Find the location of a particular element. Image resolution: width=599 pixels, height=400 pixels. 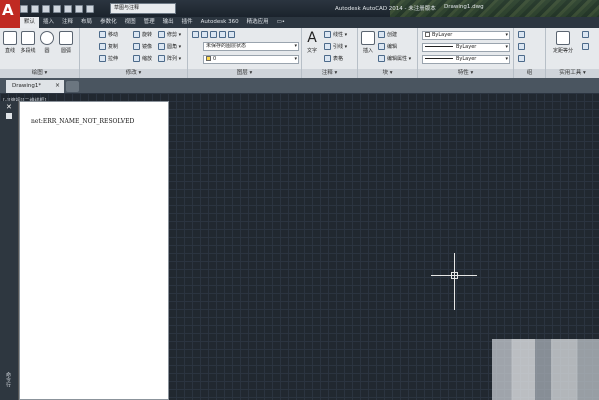

draw-panel-label: 绘图 ▾ is located at coordinates (39, 73).